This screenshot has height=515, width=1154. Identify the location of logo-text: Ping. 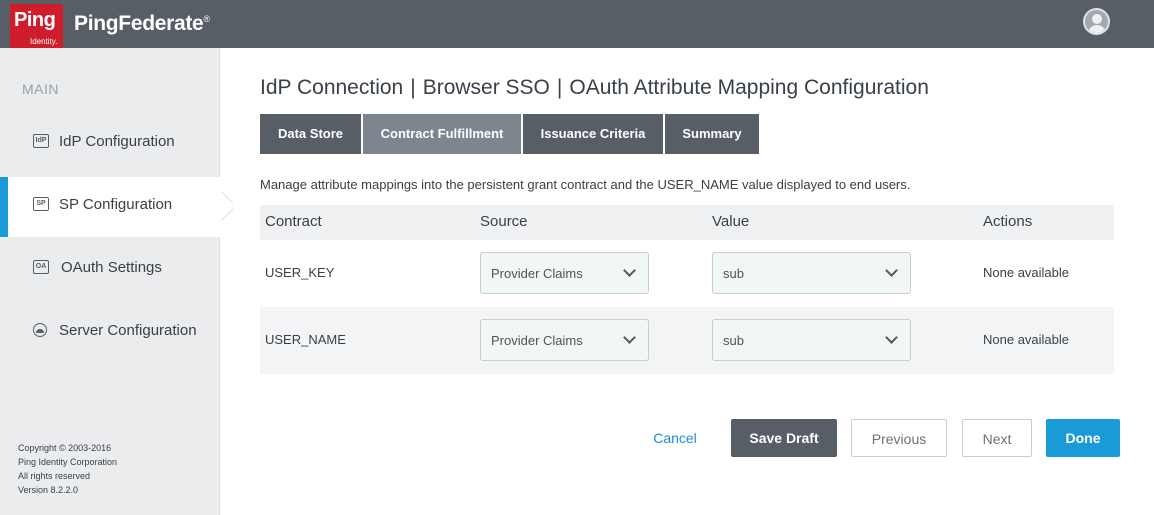
(35, 20).